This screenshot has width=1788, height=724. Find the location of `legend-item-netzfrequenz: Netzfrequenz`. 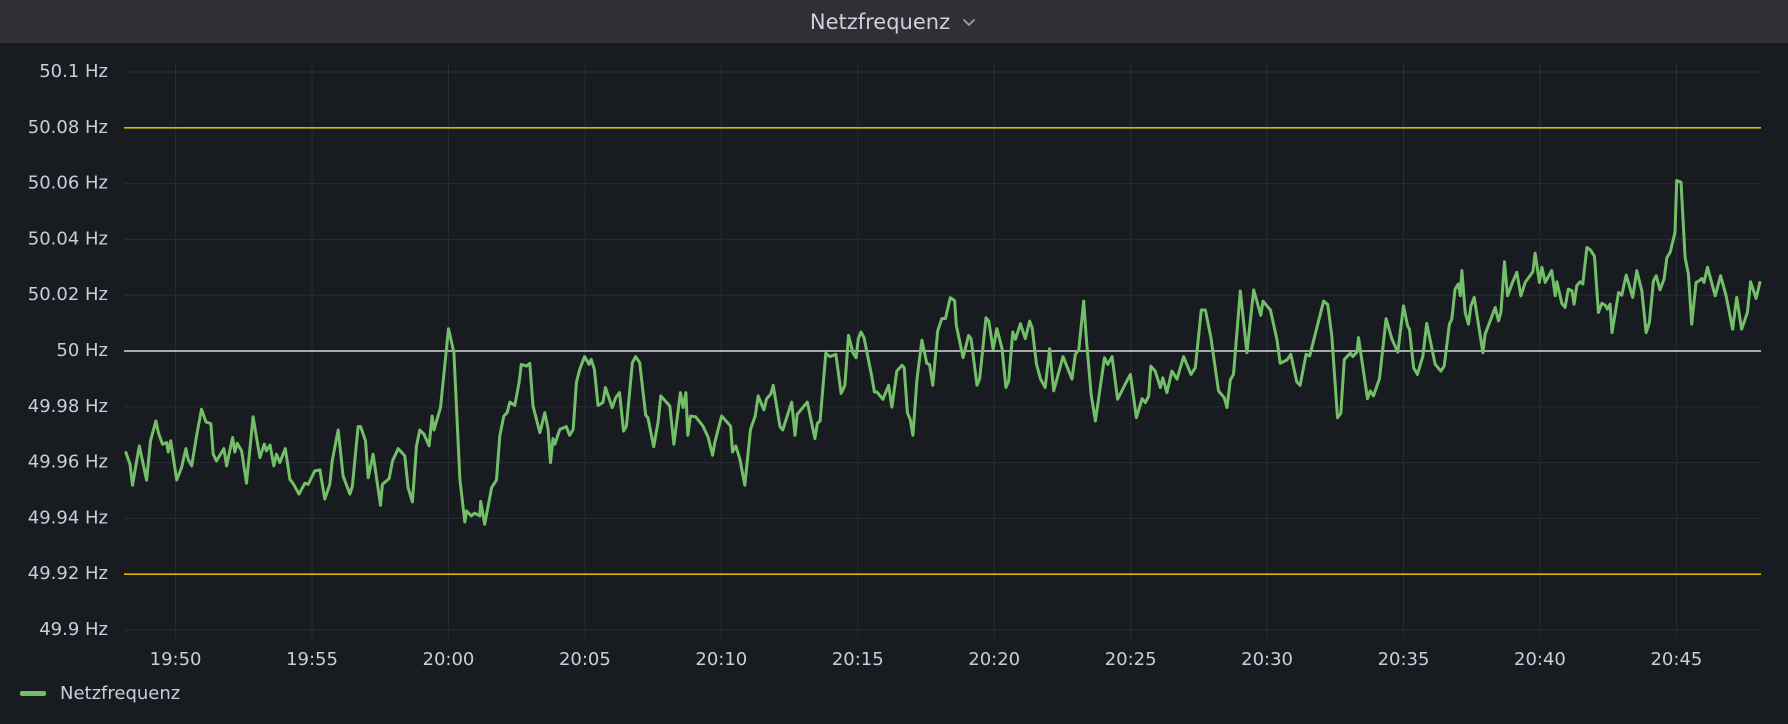

legend-item-netzfrequenz: Netzfrequenz is located at coordinates (100, 693).